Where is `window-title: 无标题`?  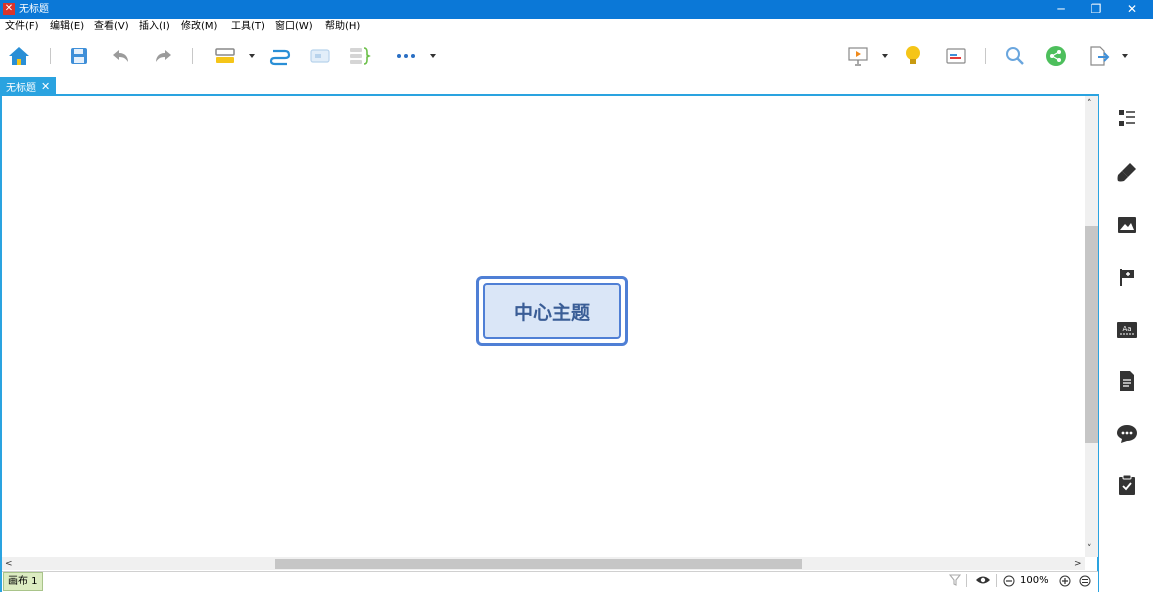
window-title: 无标题 is located at coordinates (34, 9).